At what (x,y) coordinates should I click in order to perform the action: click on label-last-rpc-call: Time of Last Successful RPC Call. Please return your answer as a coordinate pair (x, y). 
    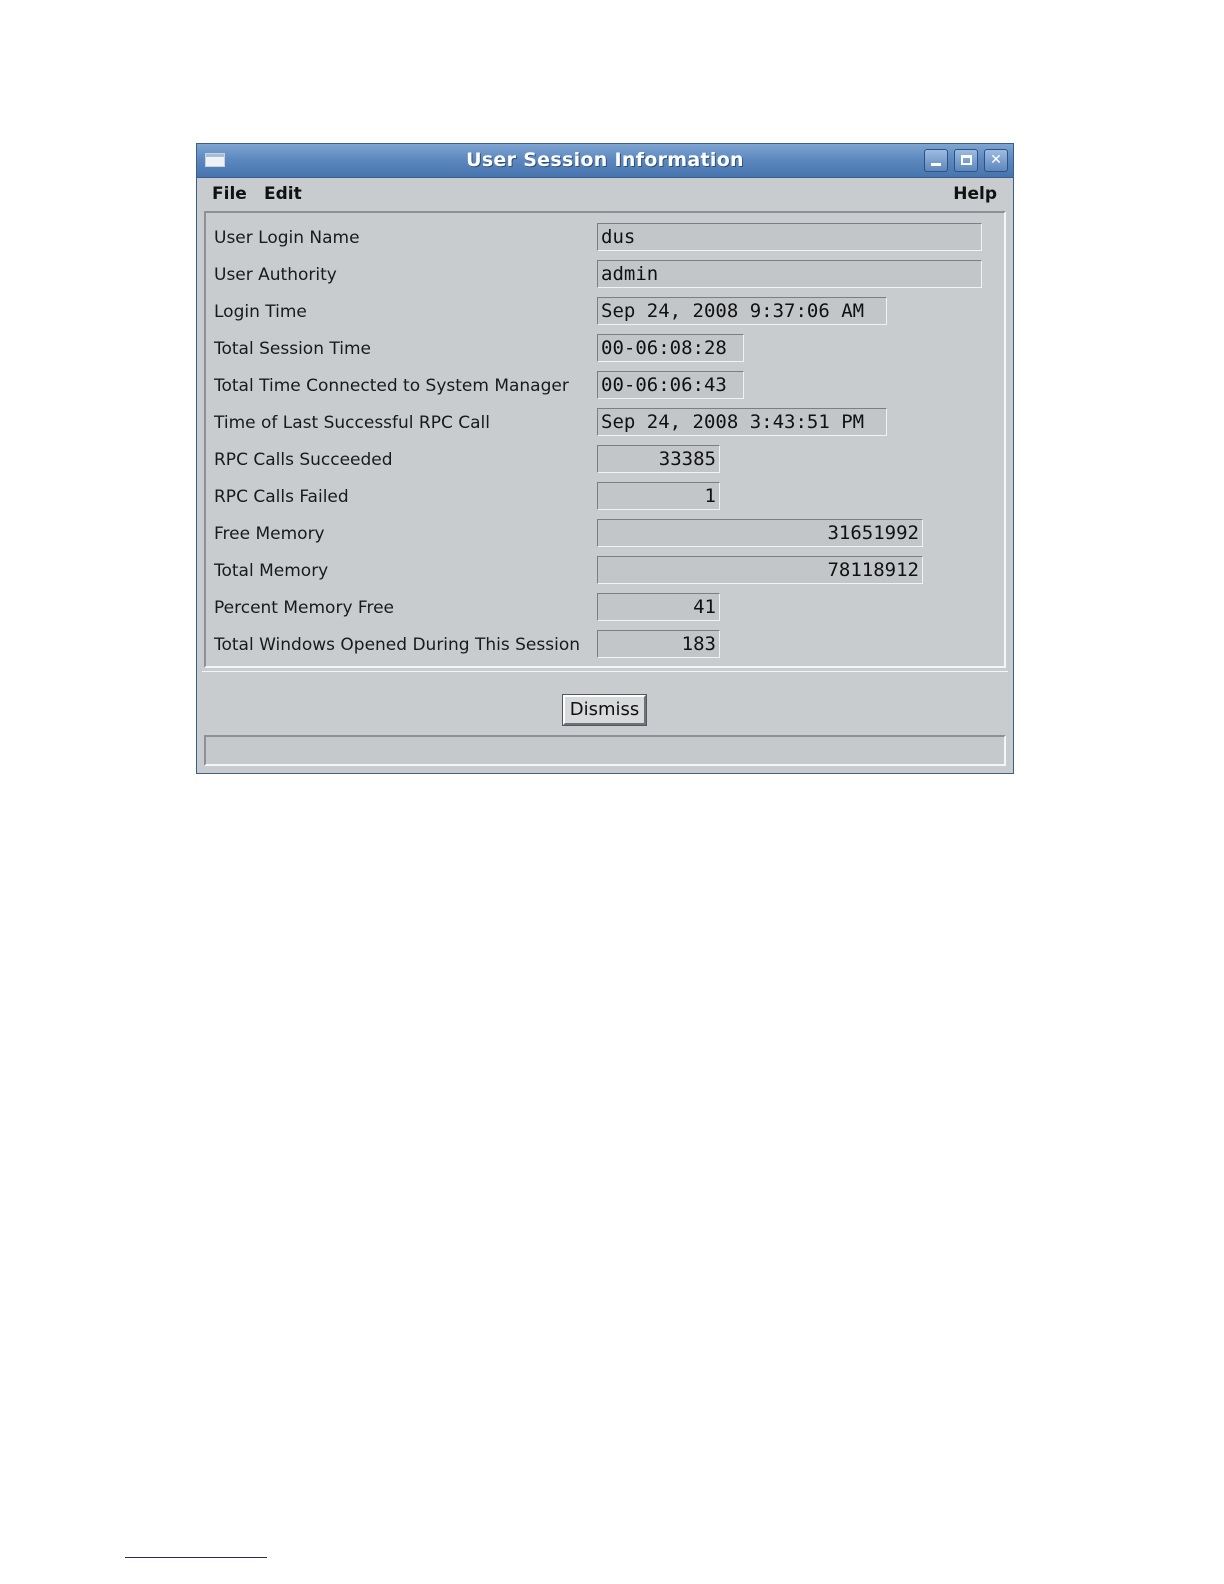
    Looking at the image, I should click on (352, 423).